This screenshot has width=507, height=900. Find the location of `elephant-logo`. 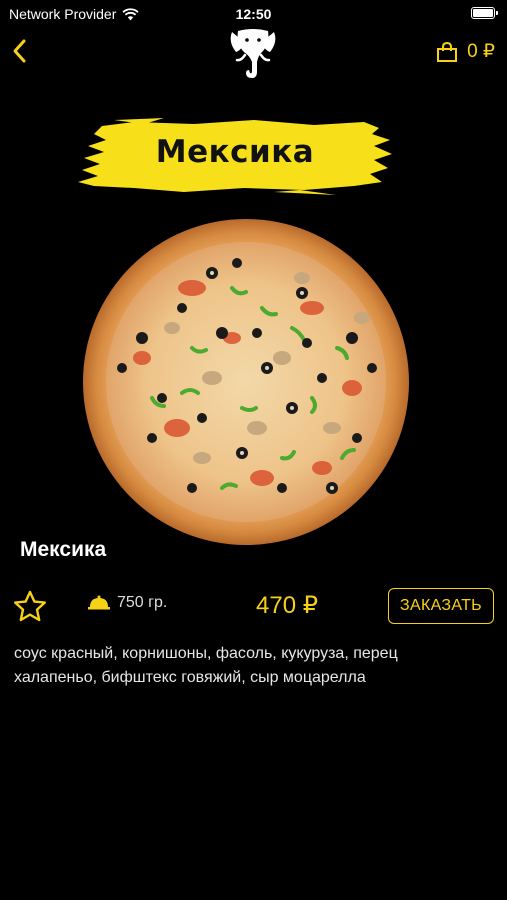

elephant-logo is located at coordinates (253, 54).